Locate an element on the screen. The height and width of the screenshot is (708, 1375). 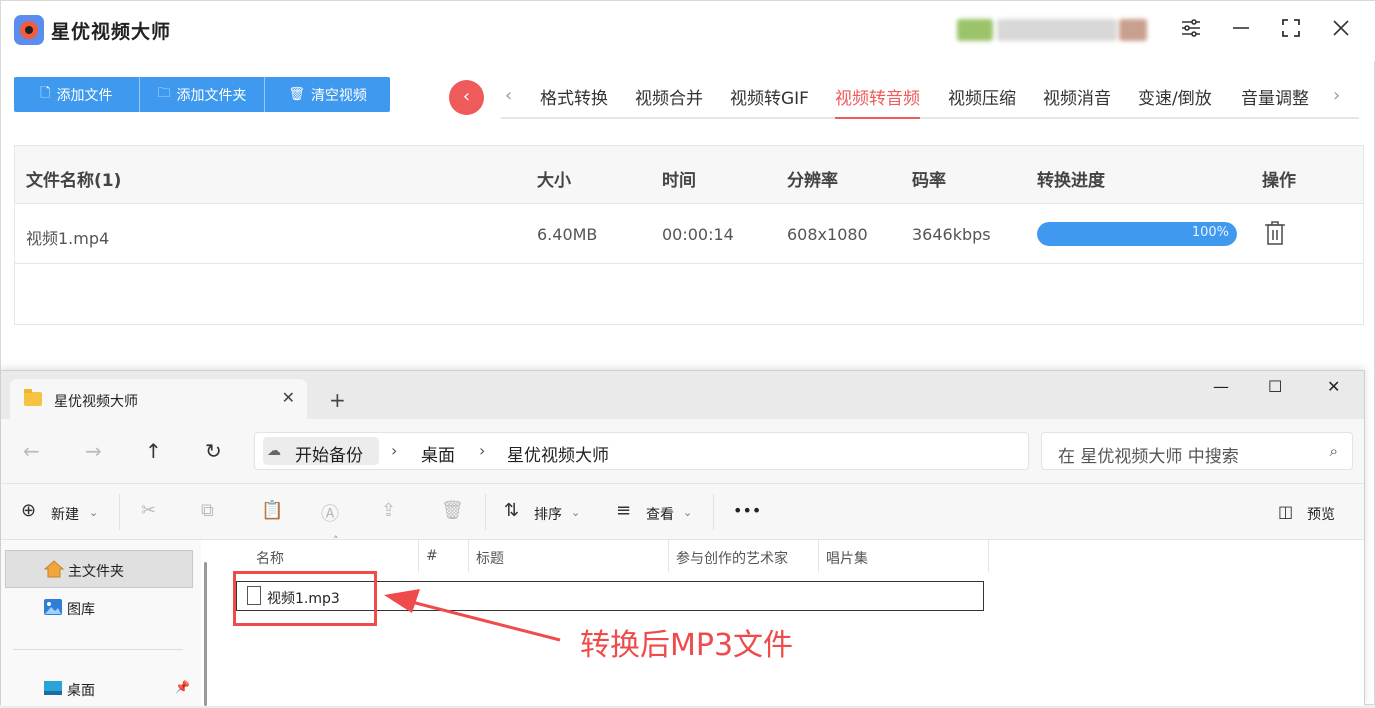
back-button: ‹ is located at coordinates (466, 97).